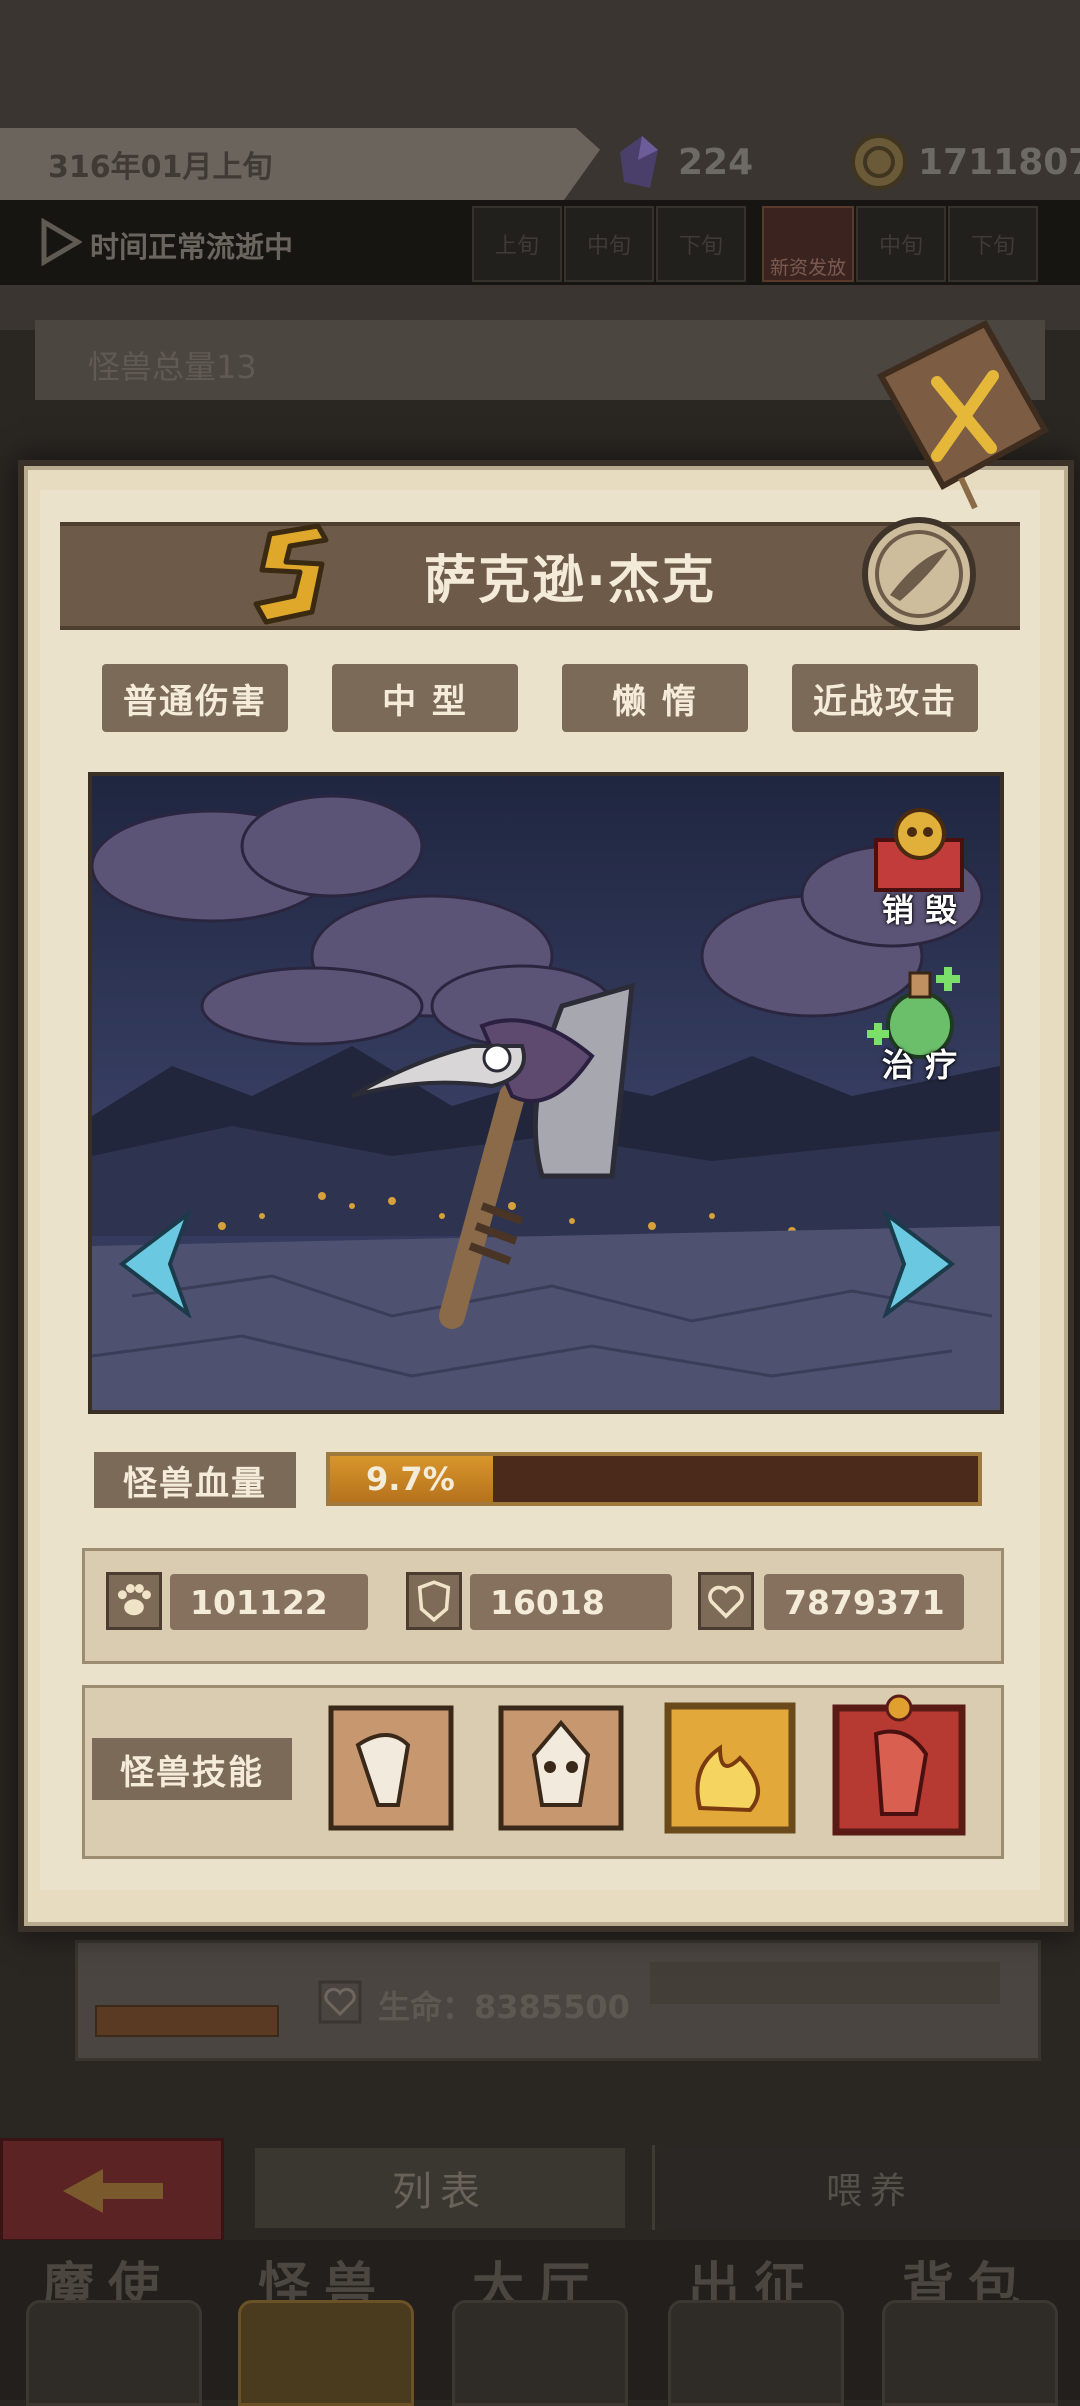  What do you see at coordinates (919, 574) in the screenshot?
I see `compass-icon` at bounding box center [919, 574].